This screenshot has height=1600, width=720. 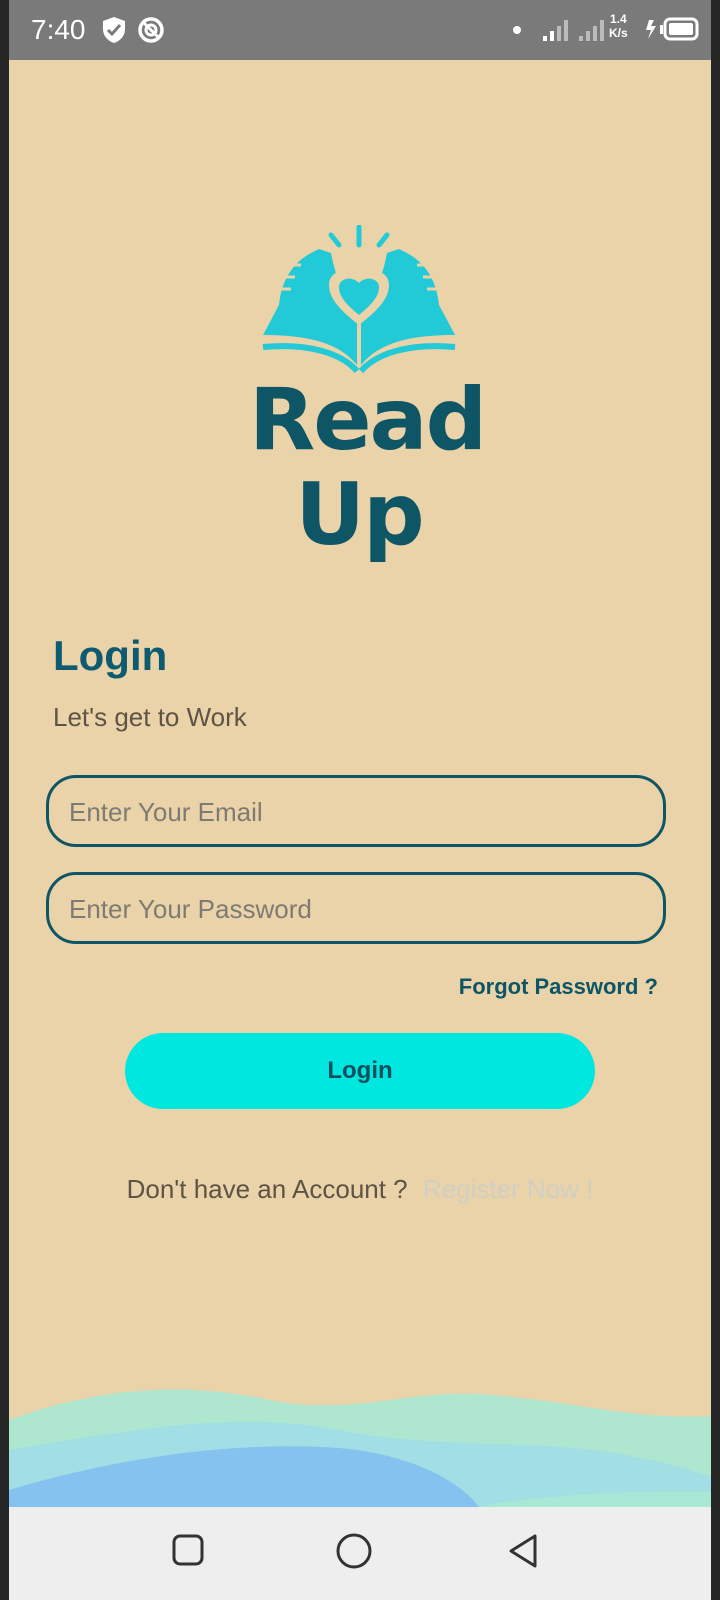 I want to click on back-icon, so click(x=523, y=1553).